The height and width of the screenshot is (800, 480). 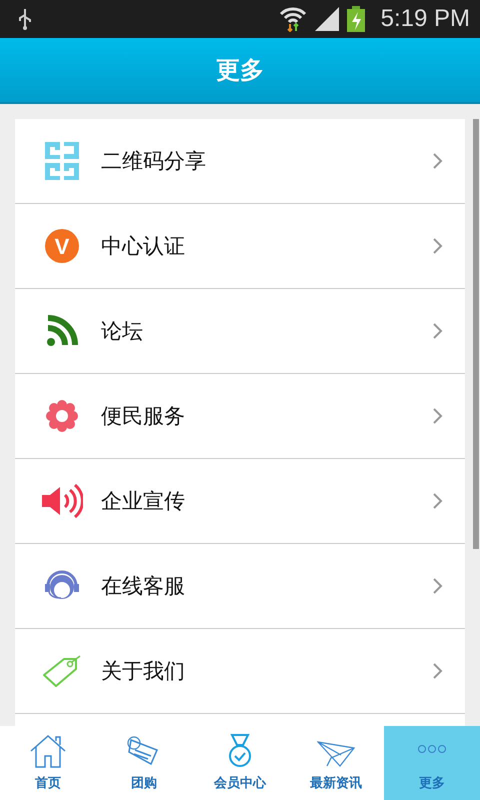 What do you see at coordinates (240, 671) in the screenshot?
I see `menu-item: 关于我们` at bounding box center [240, 671].